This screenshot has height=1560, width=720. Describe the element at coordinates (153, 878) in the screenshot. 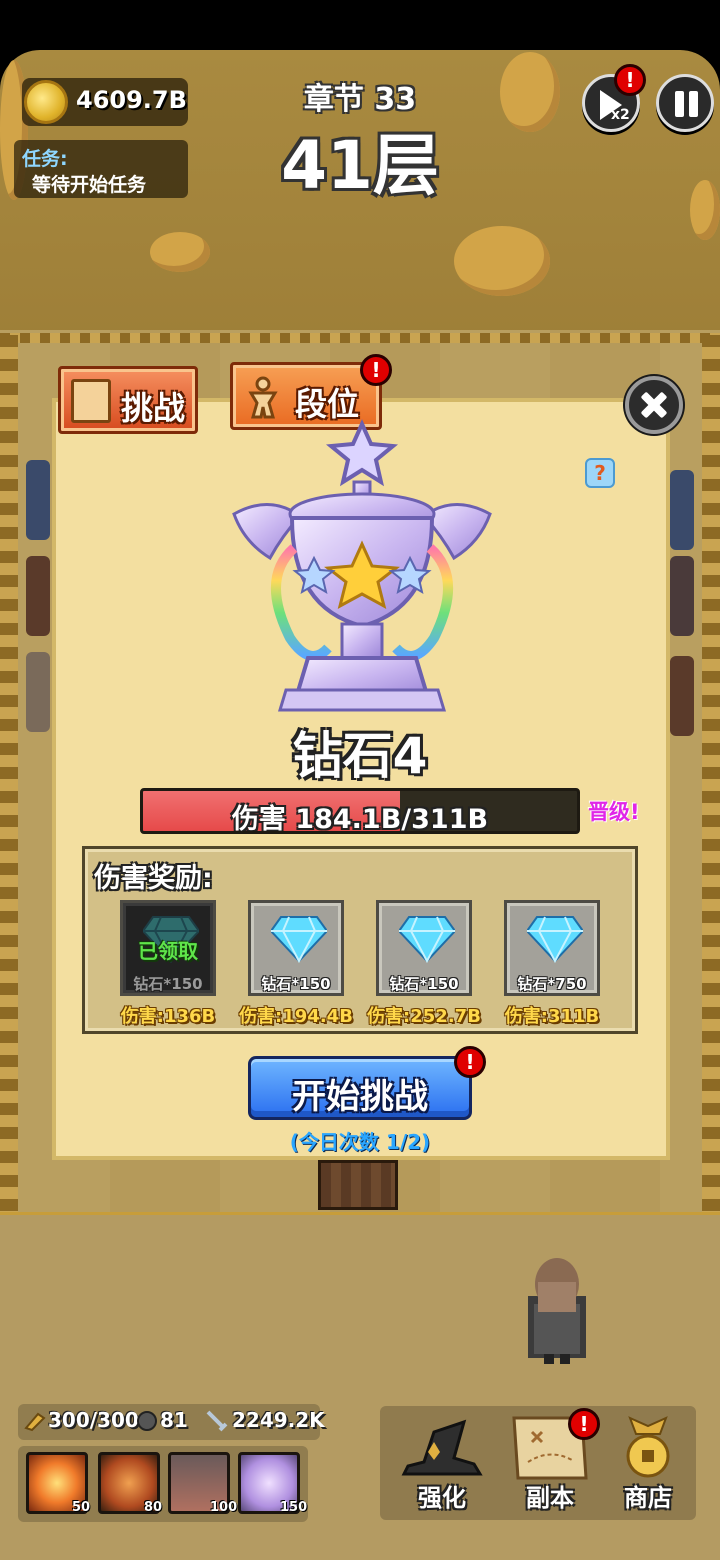

I see `reward-title: 伤害奖励:` at that location.